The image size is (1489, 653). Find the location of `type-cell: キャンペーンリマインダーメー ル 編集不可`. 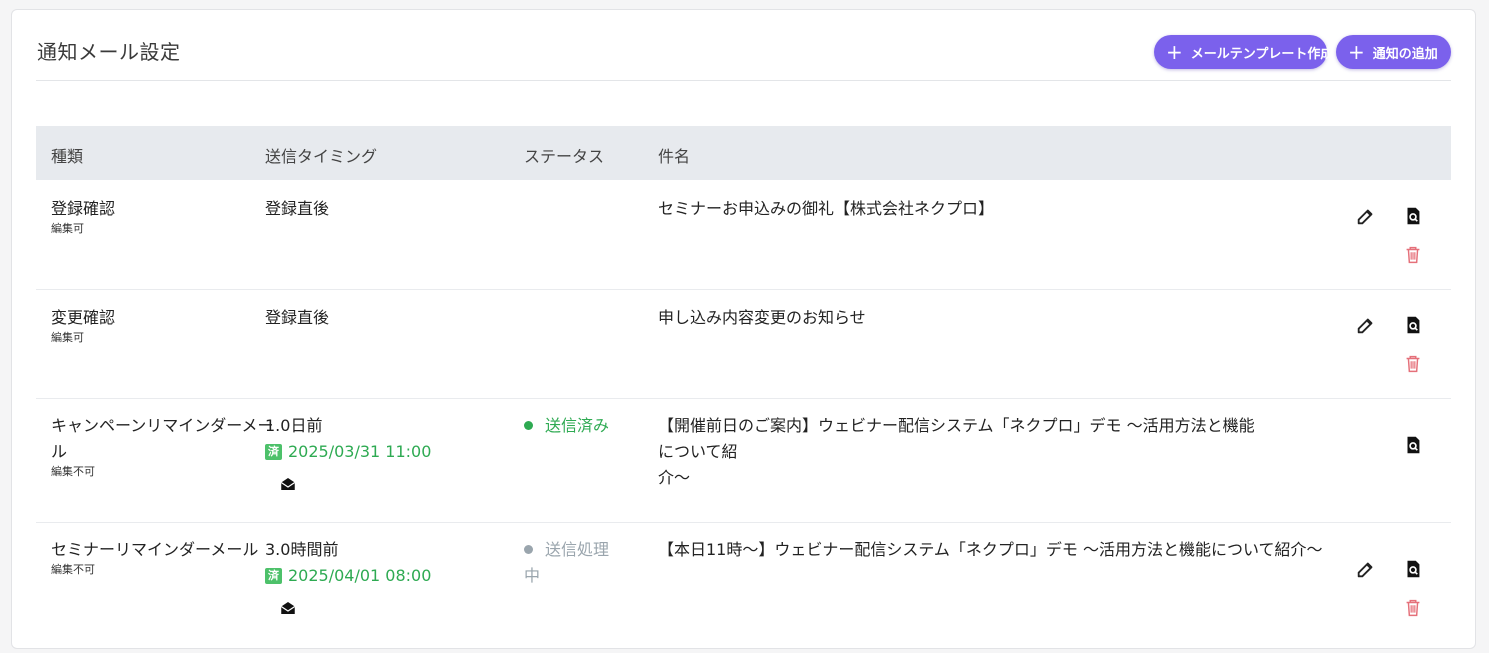

type-cell: キャンペーンリマインダーメー ル 編集不可 is located at coordinates (162, 446).